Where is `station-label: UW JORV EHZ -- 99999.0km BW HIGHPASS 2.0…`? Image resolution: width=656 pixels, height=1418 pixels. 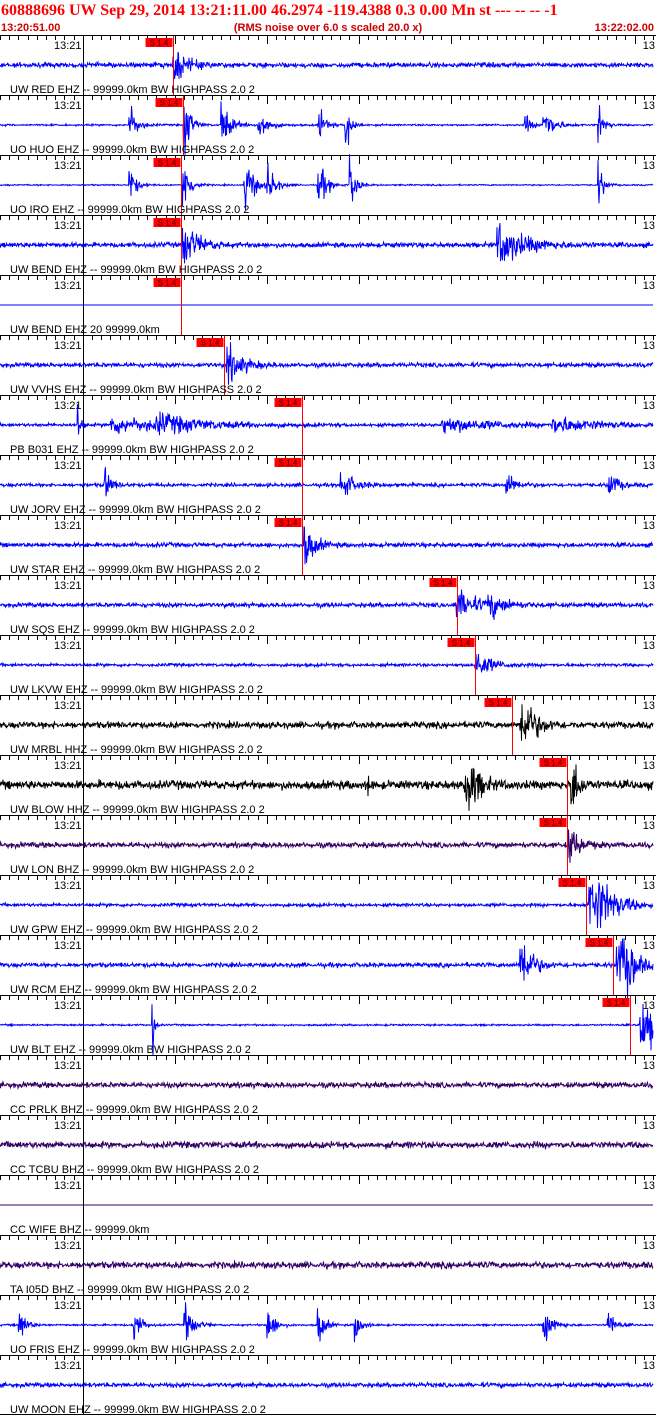 station-label: UW JORV EHZ -- 99999.0km BW HIGHPASS 2.0… is located at coordinates (135, 510).